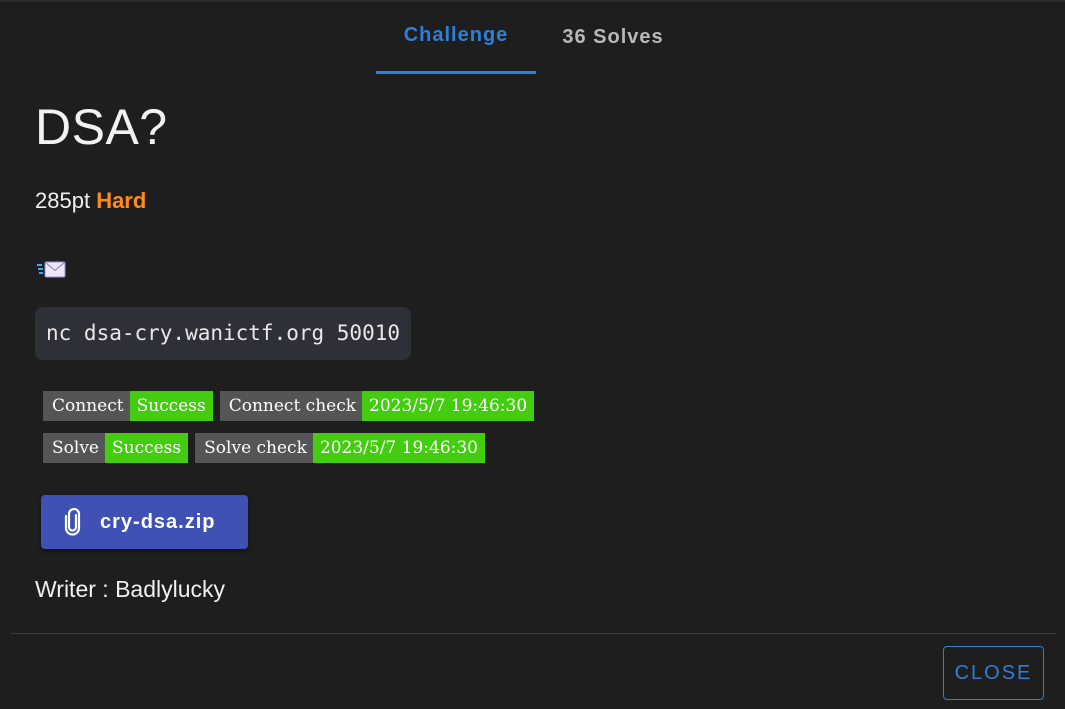  What do you see at coordinates (533, 633) in the screenshot?
I see `footer-divider` at bounding box center [533, 633].